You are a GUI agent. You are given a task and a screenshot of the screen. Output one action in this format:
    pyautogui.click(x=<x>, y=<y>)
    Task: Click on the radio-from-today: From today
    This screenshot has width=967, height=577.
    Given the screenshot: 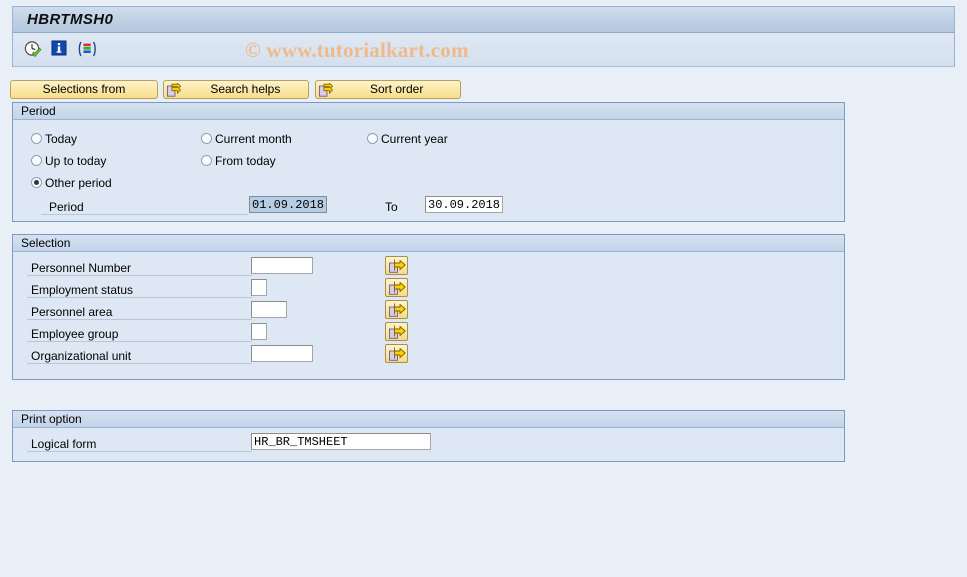 What is the action you would take?
    pyautogui.click(x=238, y=161)
    